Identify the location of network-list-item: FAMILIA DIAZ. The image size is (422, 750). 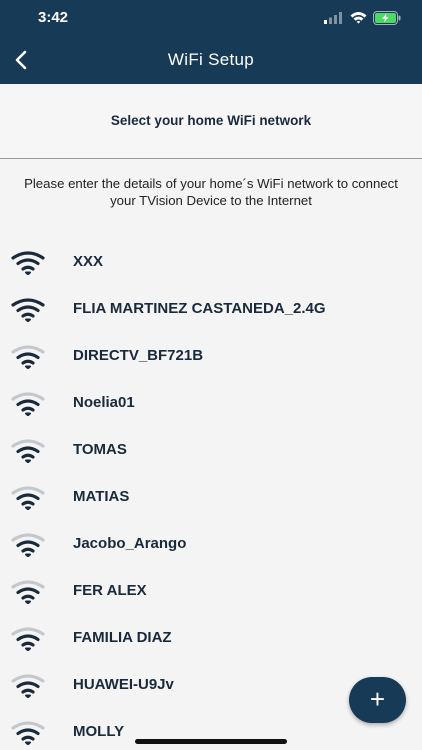
(211, 638).